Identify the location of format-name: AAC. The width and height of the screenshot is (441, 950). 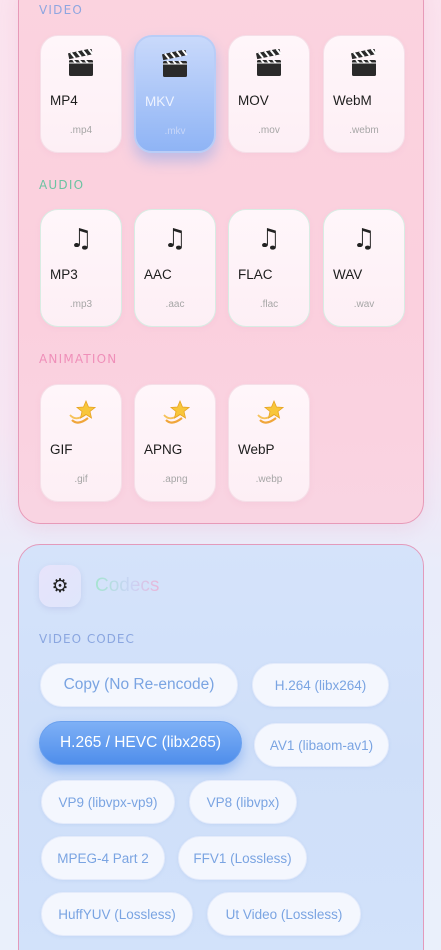
(158, 274).